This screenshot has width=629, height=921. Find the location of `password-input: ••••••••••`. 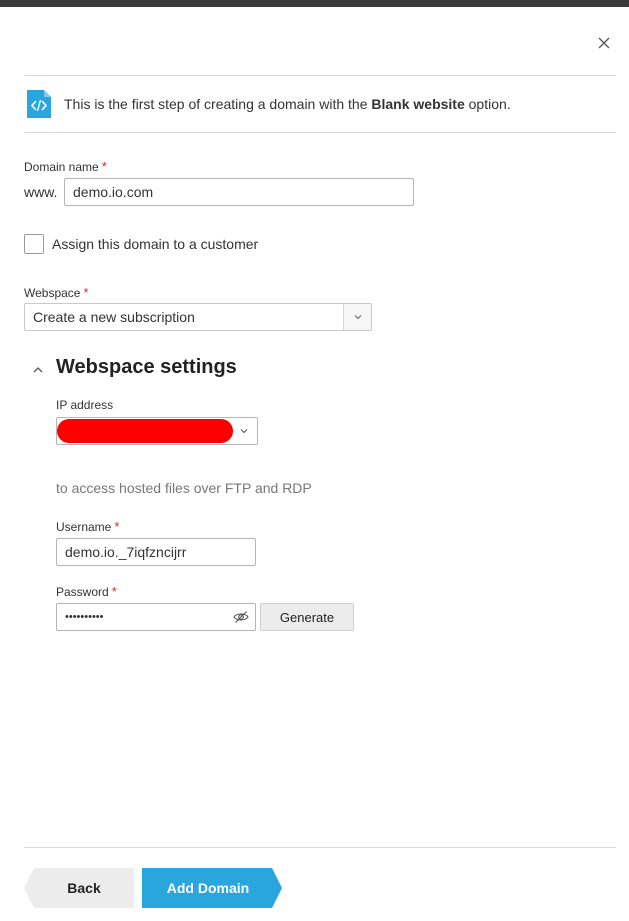

password-input: •••••••••• is located at coordinates (156, 617).